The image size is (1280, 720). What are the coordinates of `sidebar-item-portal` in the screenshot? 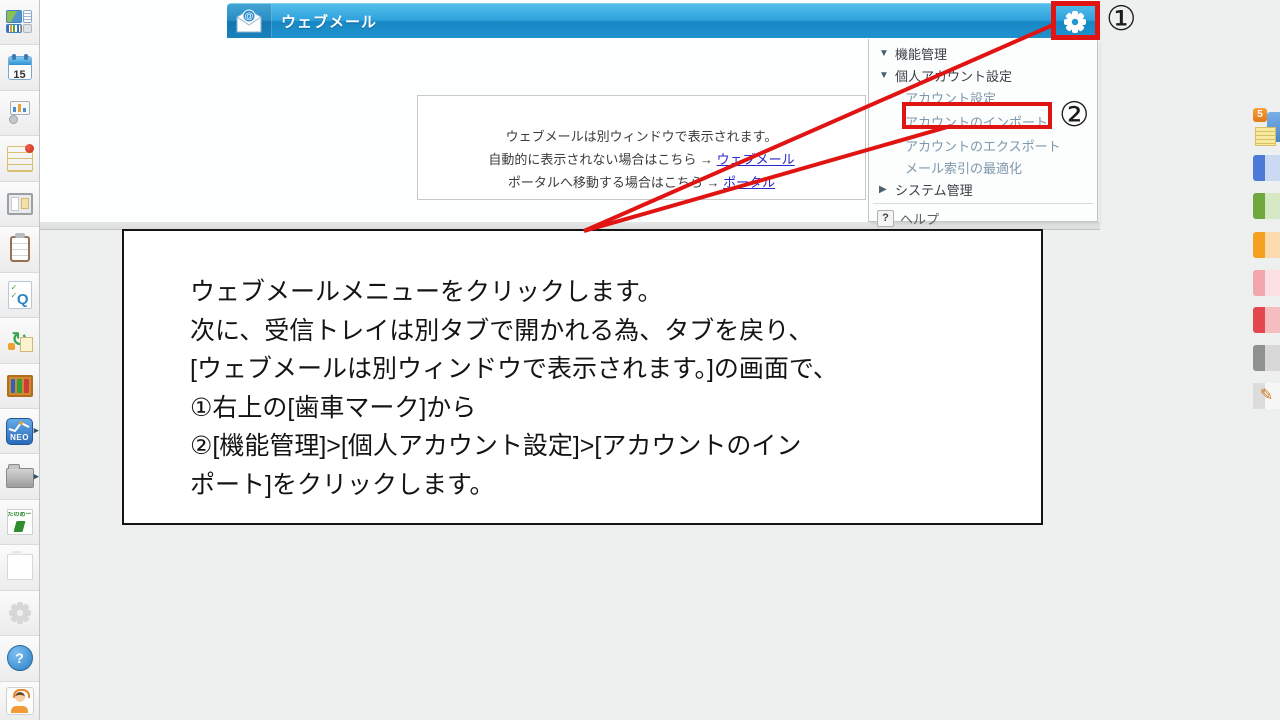 It's located at (19, 23).